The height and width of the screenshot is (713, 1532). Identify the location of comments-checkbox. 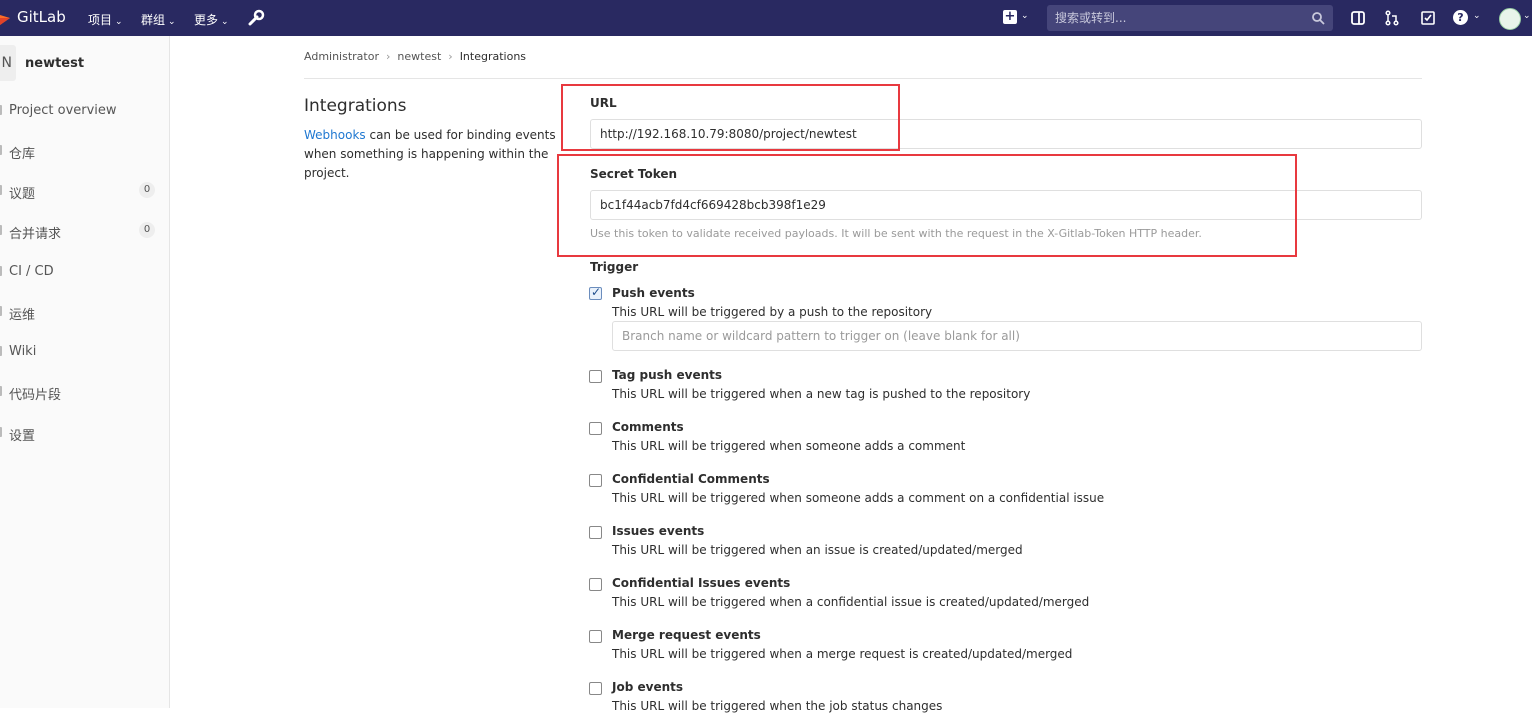
(595, 428).